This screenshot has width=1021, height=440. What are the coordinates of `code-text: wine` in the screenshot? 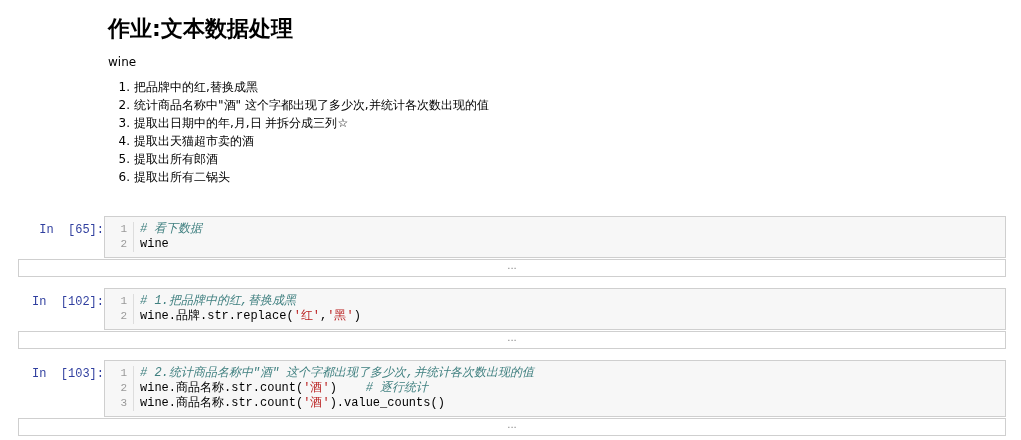 It's located at (154, 244).